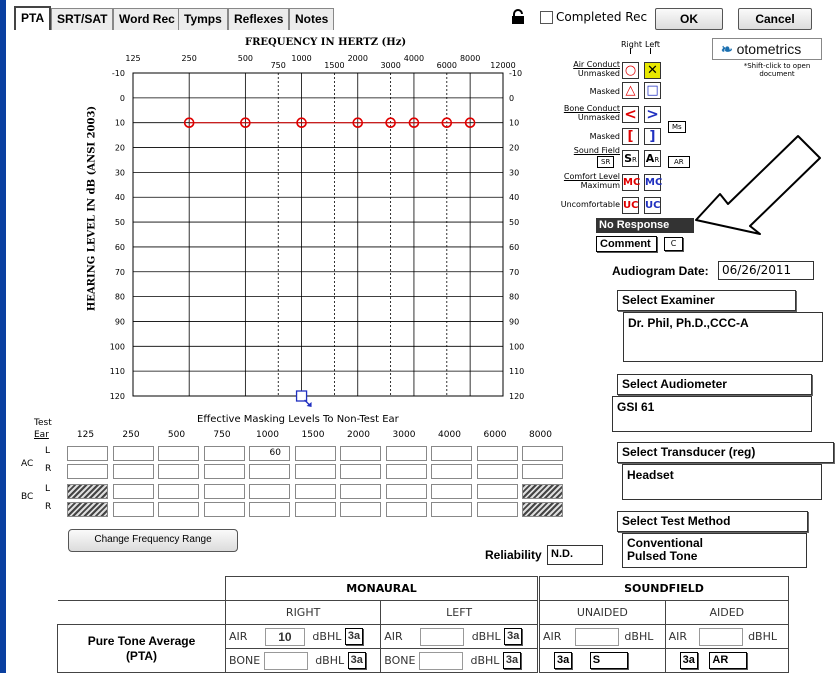 This screenshot has width=838, height=673. Describe the element at coordinates (712, 521) in the screenshot. I see `select-test-method-button: Select Test Method` at that location.